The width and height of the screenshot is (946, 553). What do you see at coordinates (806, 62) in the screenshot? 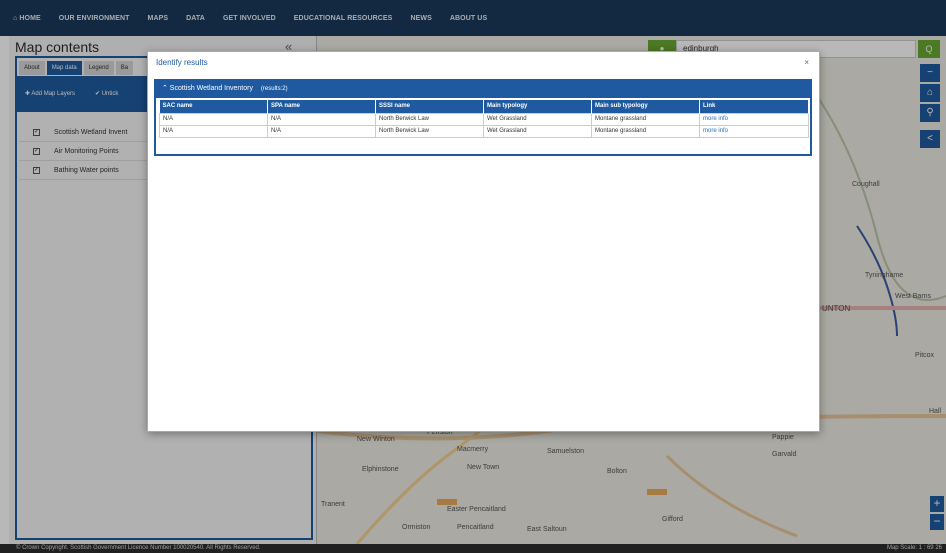
I see `close-icon: ×` at bounding box center [806, 62].